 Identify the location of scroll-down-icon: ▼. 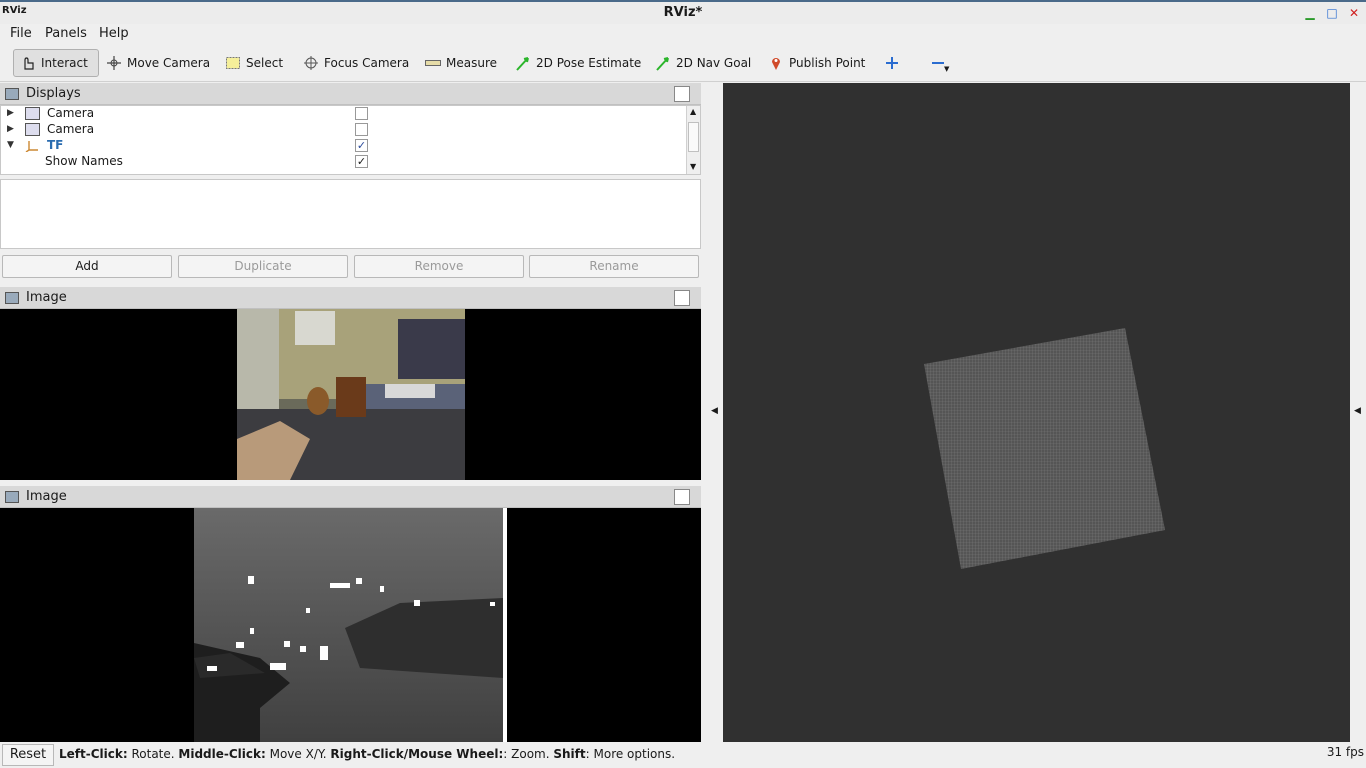
(693, 166).